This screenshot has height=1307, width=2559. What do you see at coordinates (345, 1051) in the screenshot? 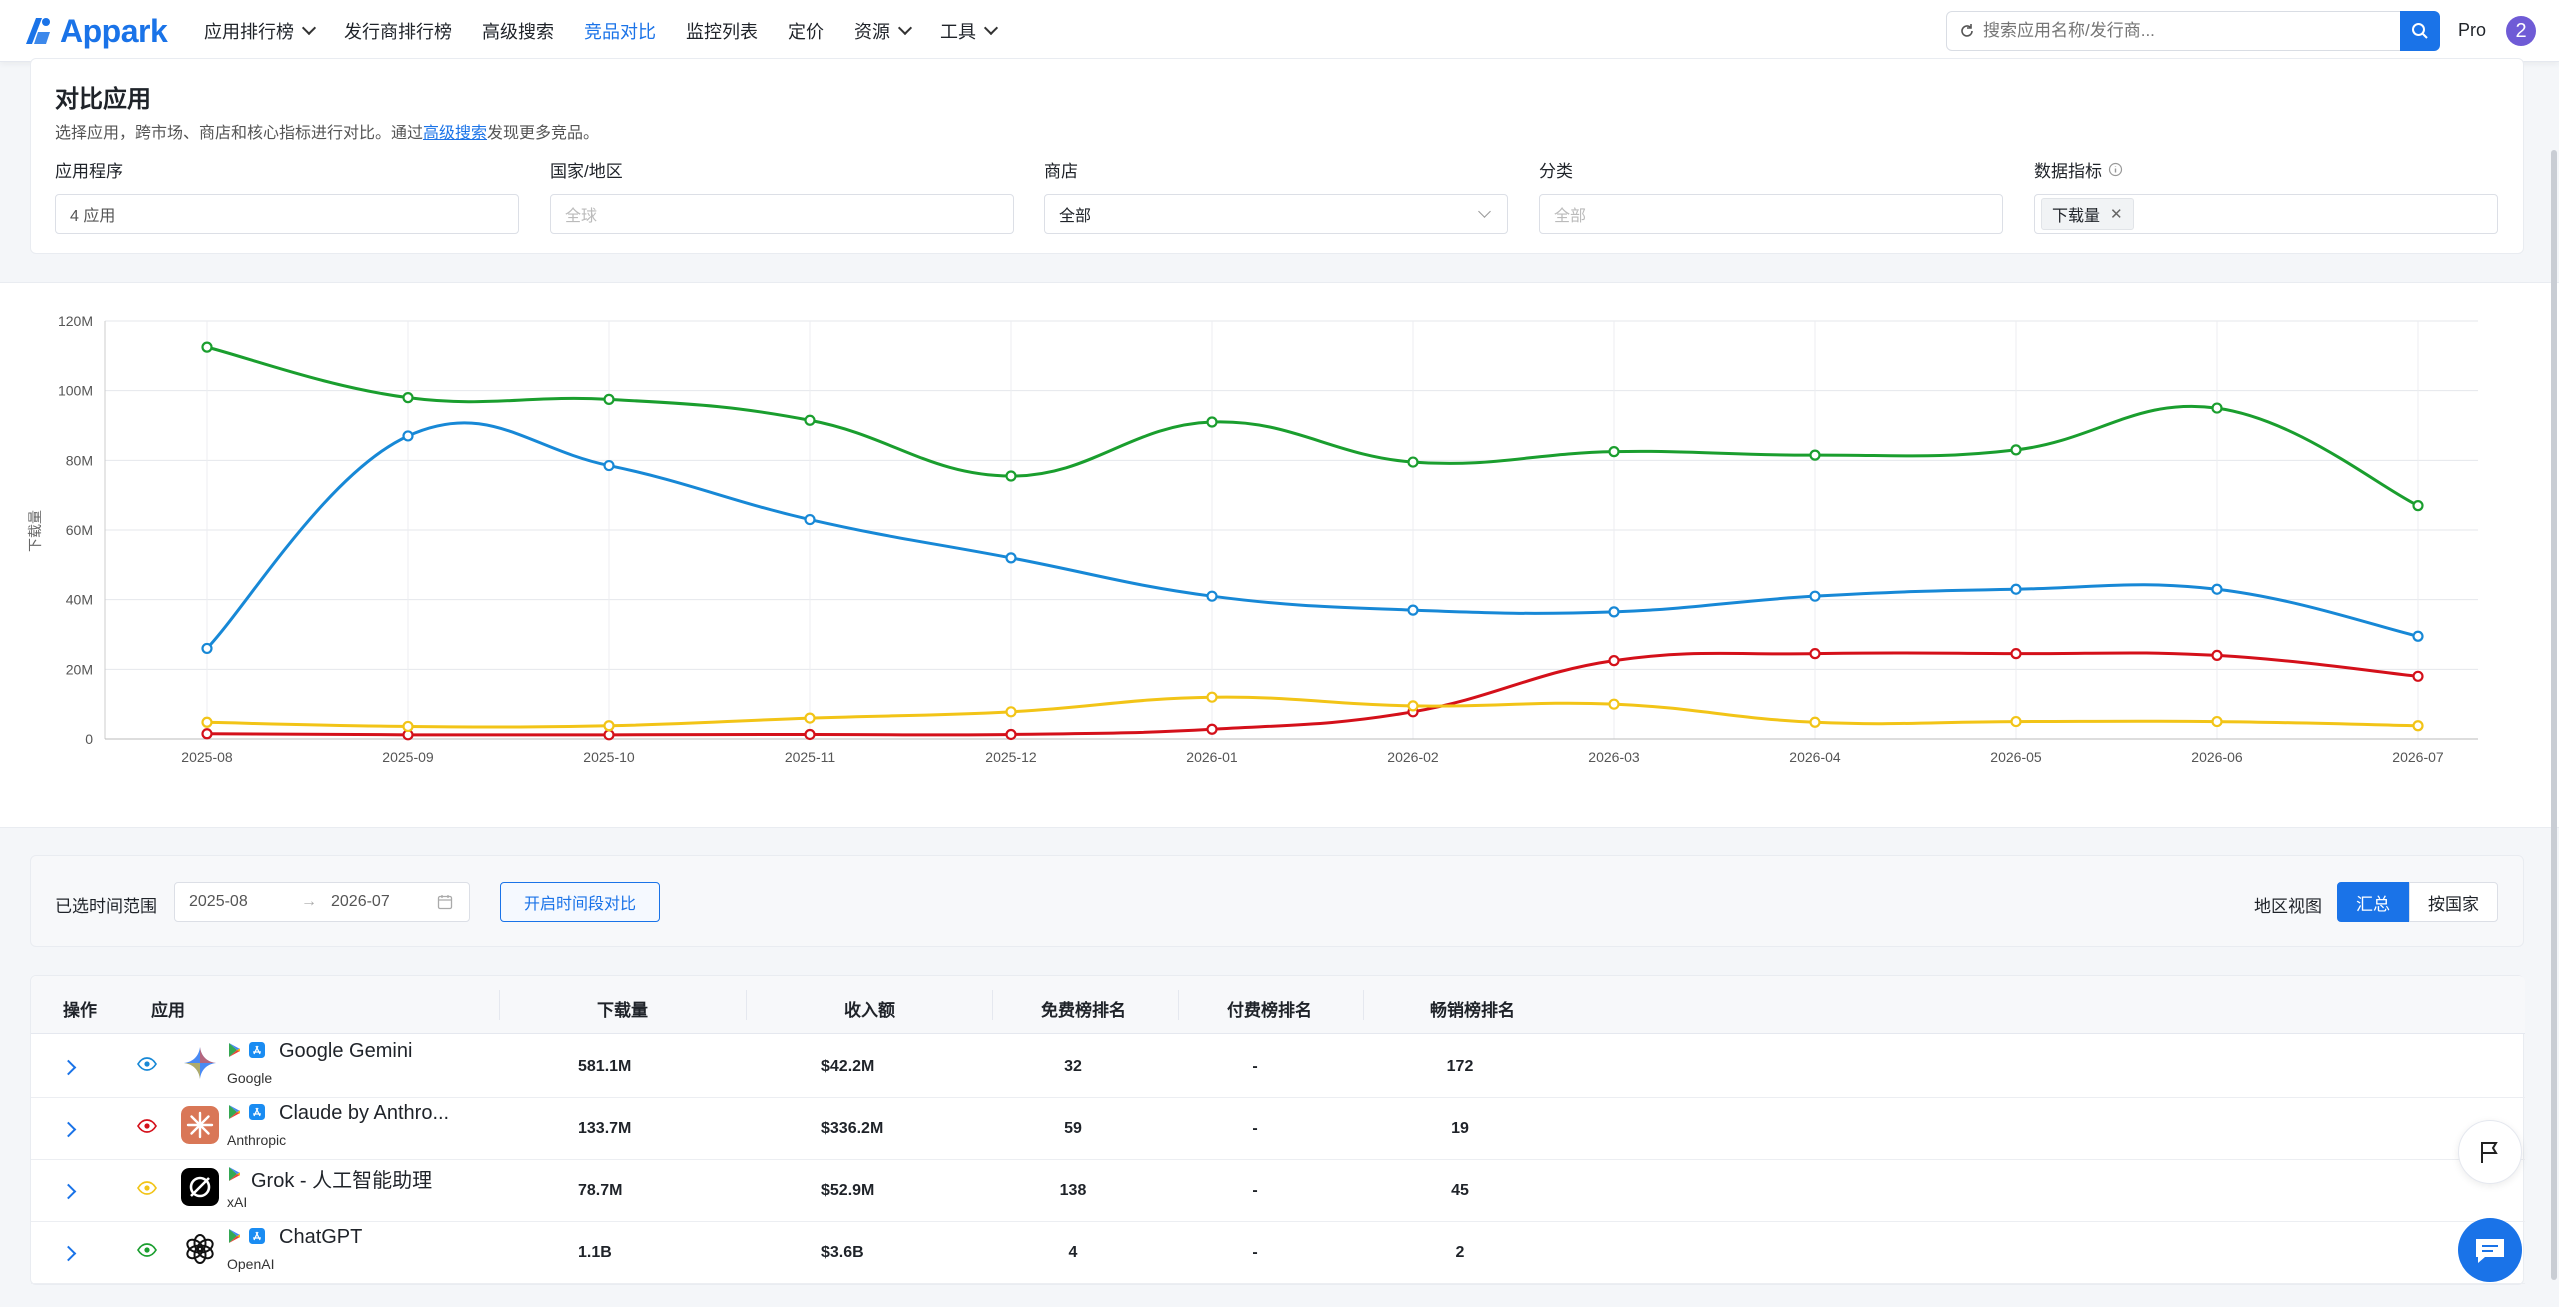
I see `app-name: Google Gemini` at bounding box center [345, 1051].